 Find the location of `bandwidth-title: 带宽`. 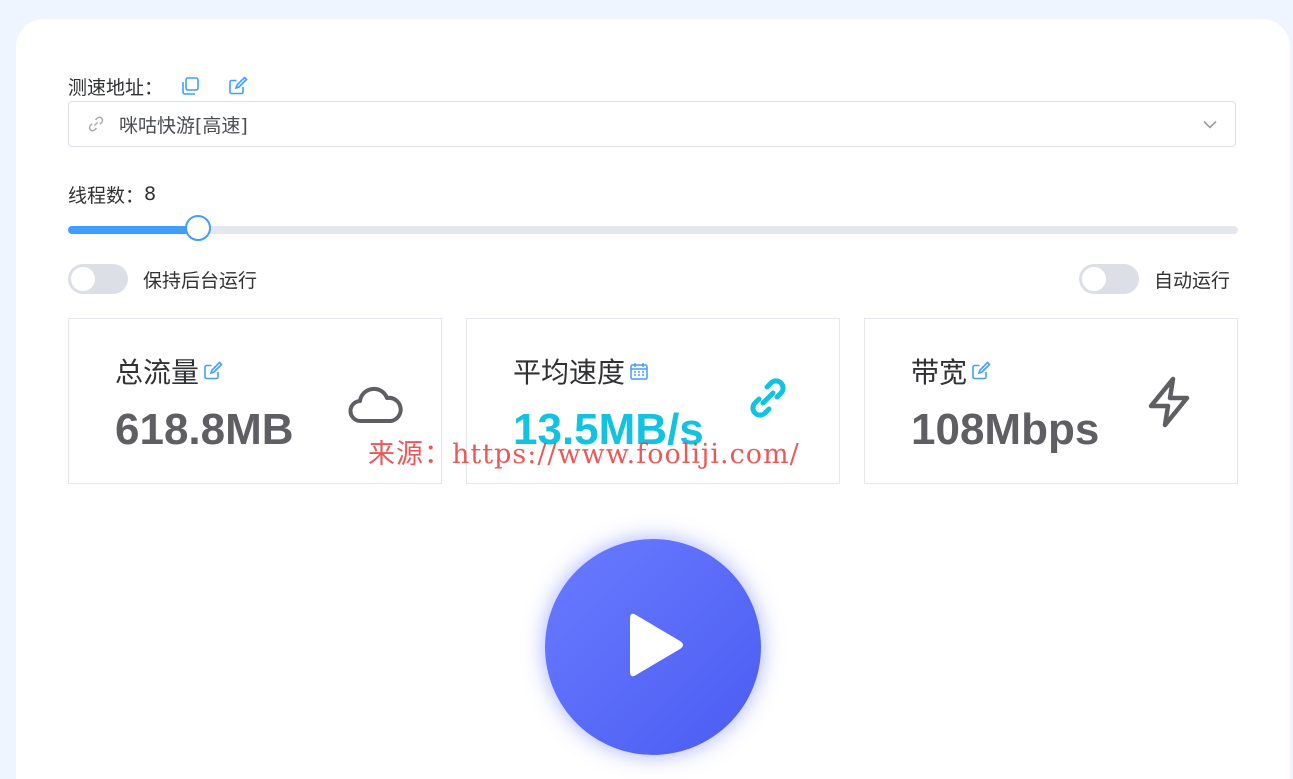

bandwidth-title: 带宽 is located at coordinates (939, 372).